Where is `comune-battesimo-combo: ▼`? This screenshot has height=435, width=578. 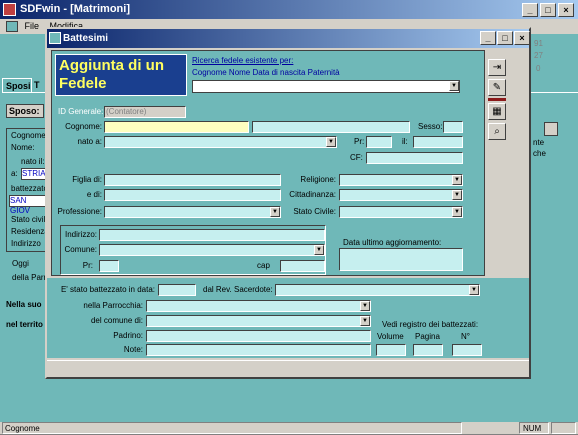
comune-battesimo-combo: ▼ is located at coordinates (258, 321).